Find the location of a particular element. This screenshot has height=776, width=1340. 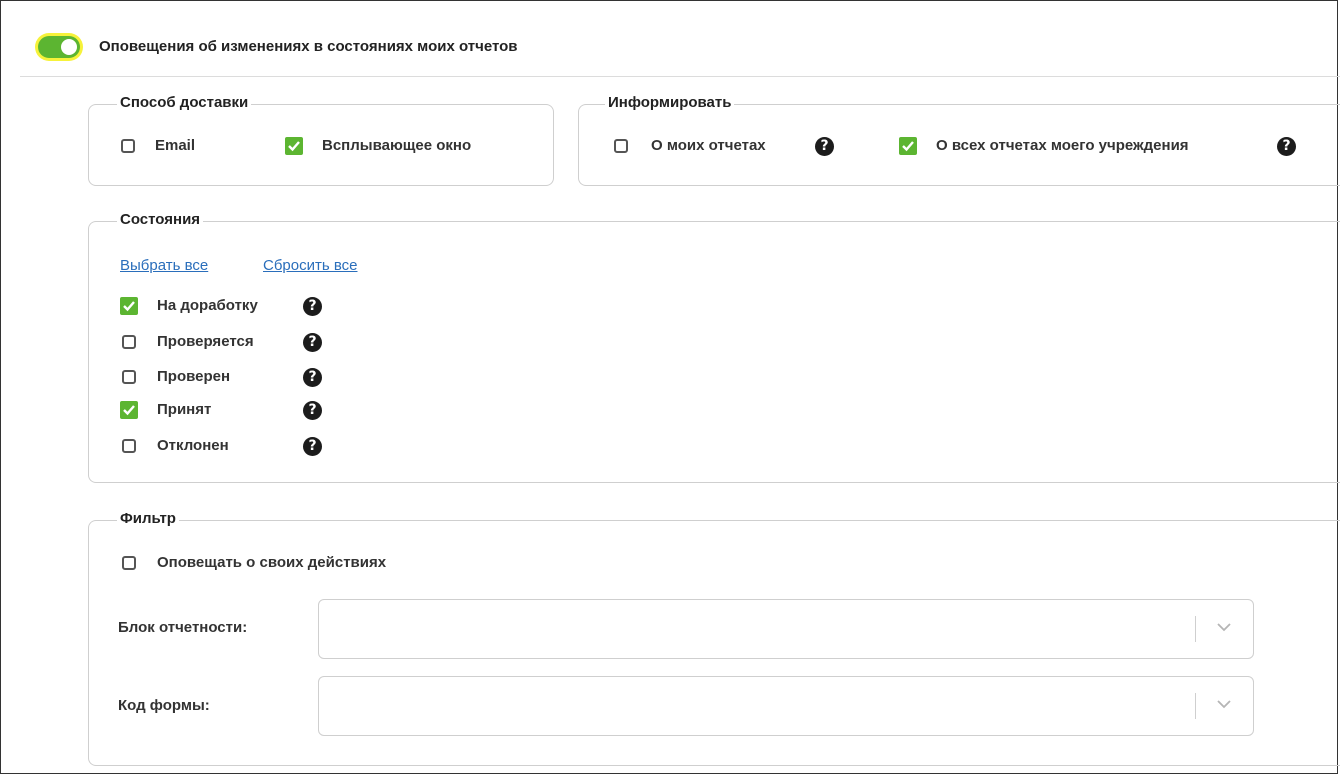

email-label: Email is located at coordinates (175, 145).